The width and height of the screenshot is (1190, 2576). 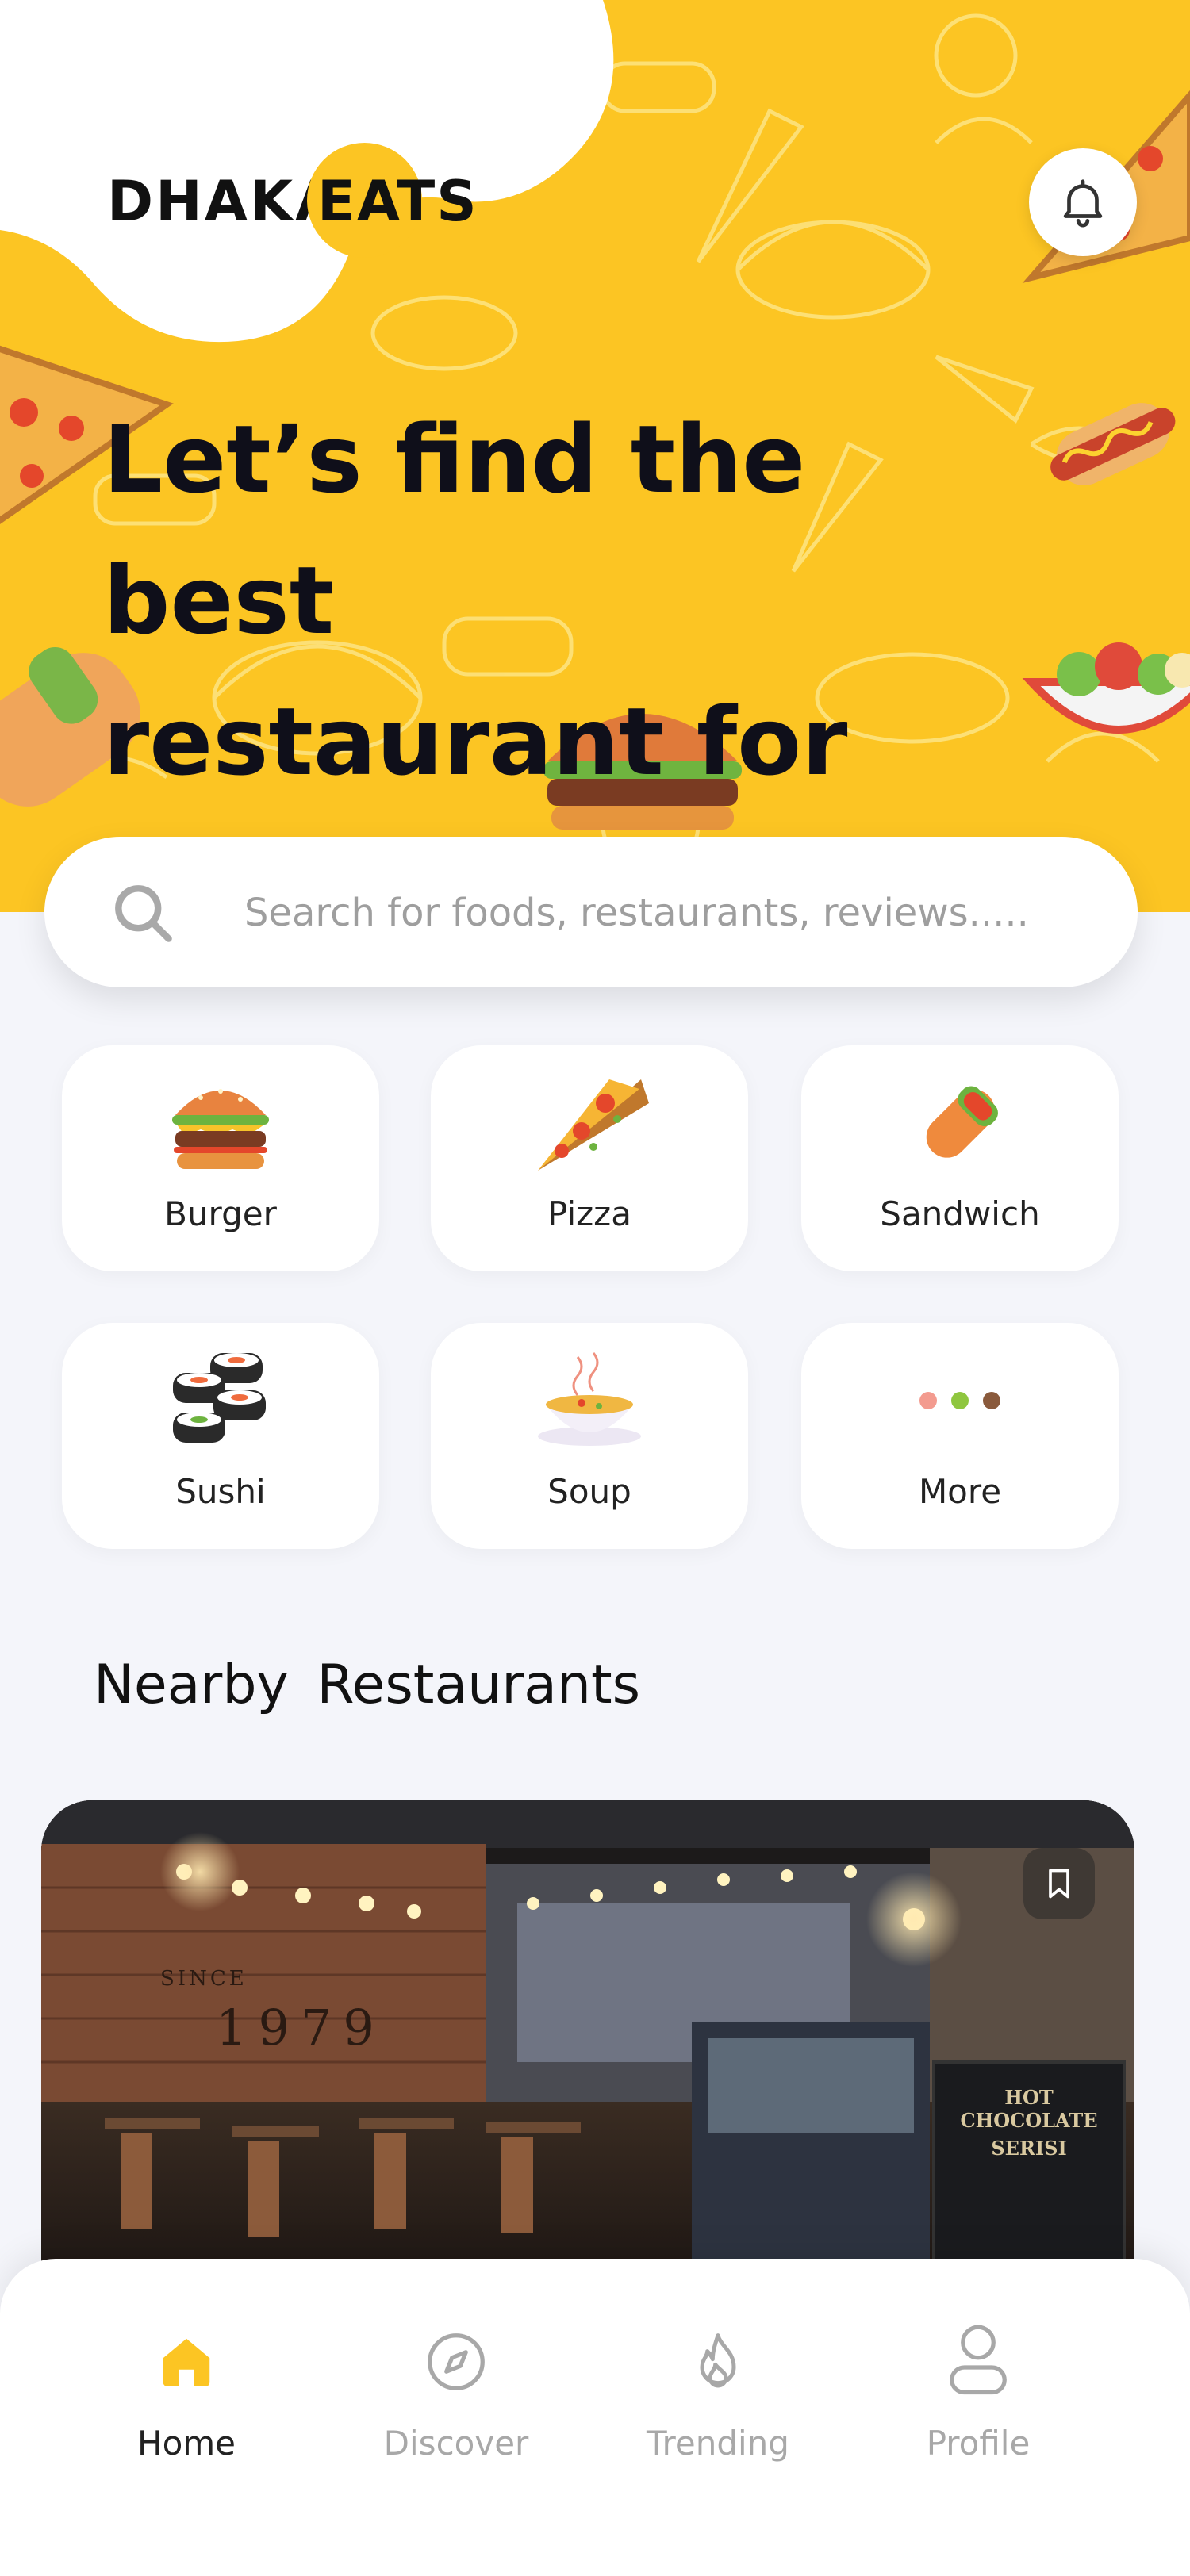 I want to click on menu-board: HOT CHOCOLATE SERISI, so click(x=1029, y=2123).